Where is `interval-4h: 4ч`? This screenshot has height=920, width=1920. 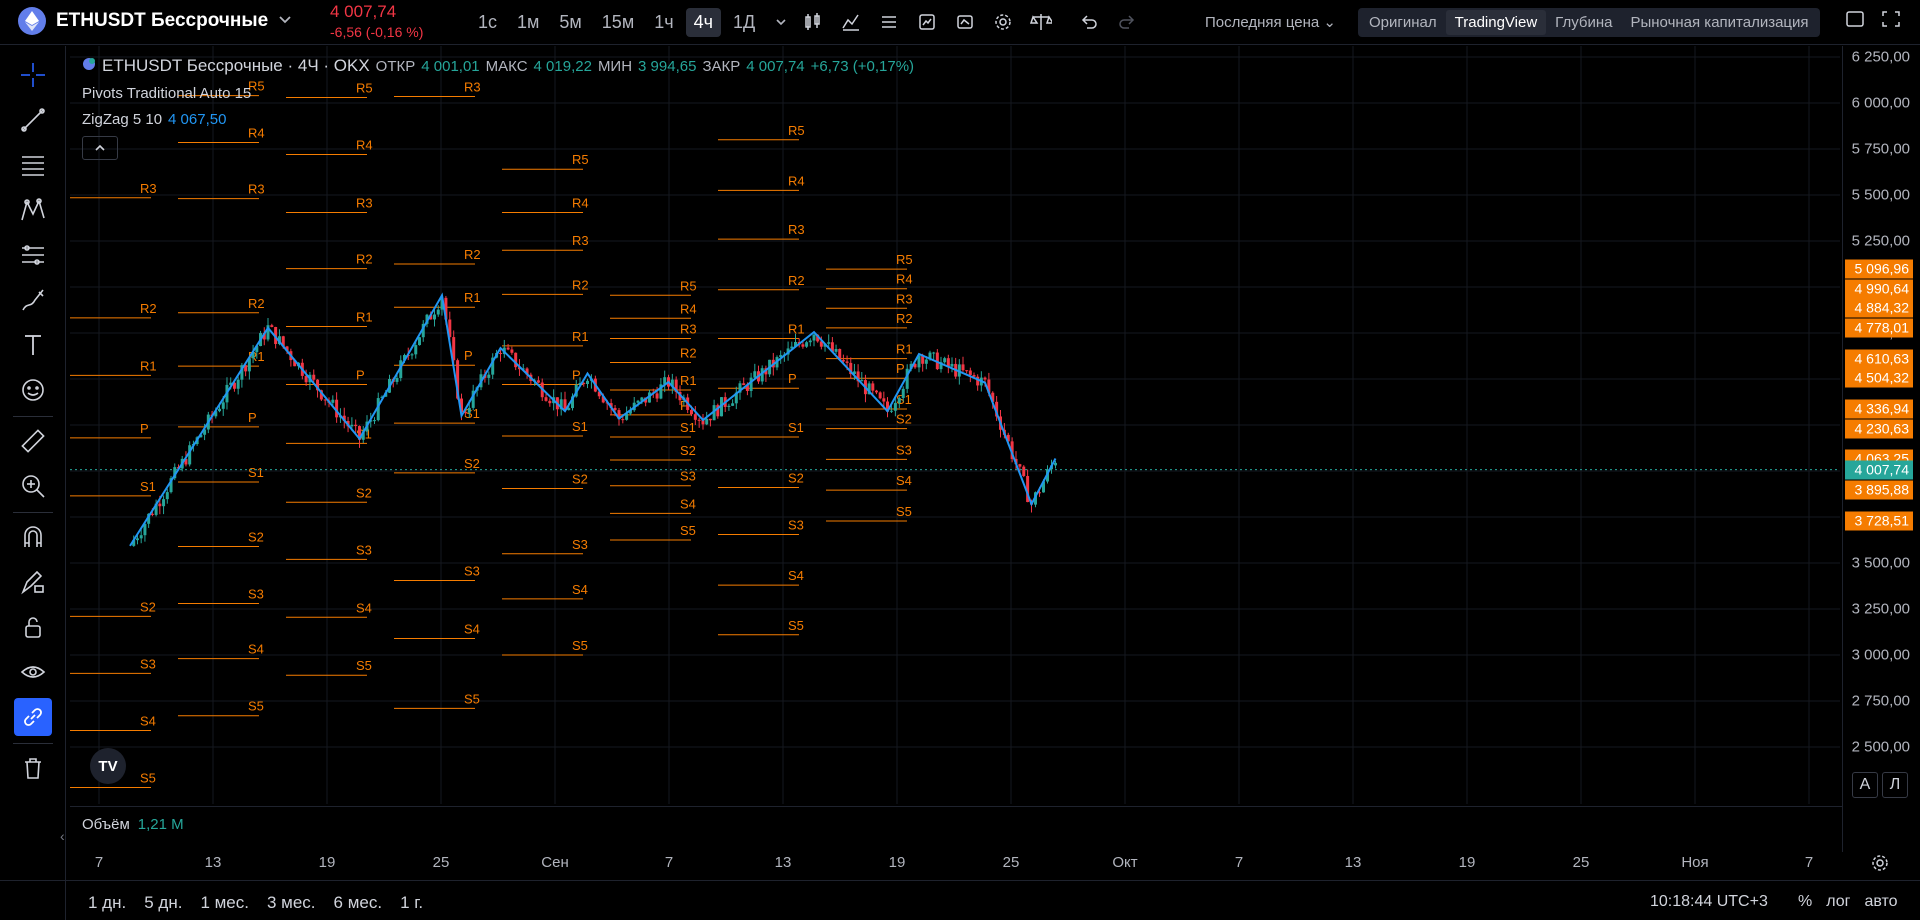
interval-4h: 4ч is located at coordinates (703, 22).